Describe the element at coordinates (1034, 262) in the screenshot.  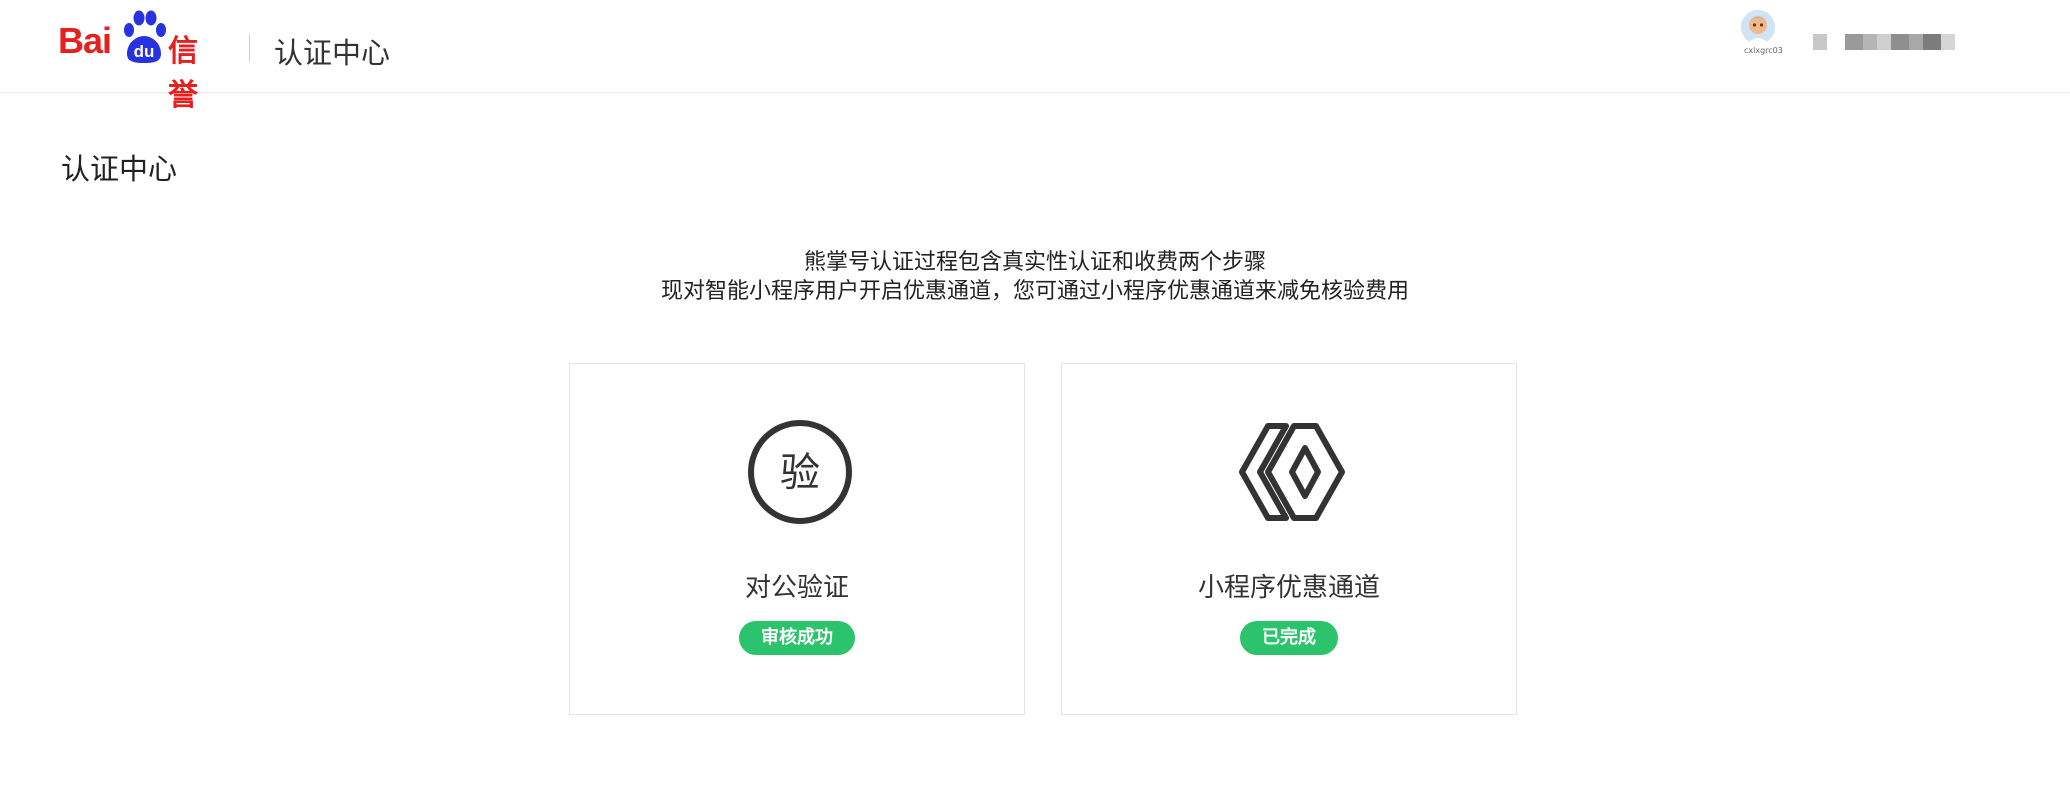
I see `intro-line-1: 熊掌号认证过程包含真实性认证和收费两个步骤` at that location.